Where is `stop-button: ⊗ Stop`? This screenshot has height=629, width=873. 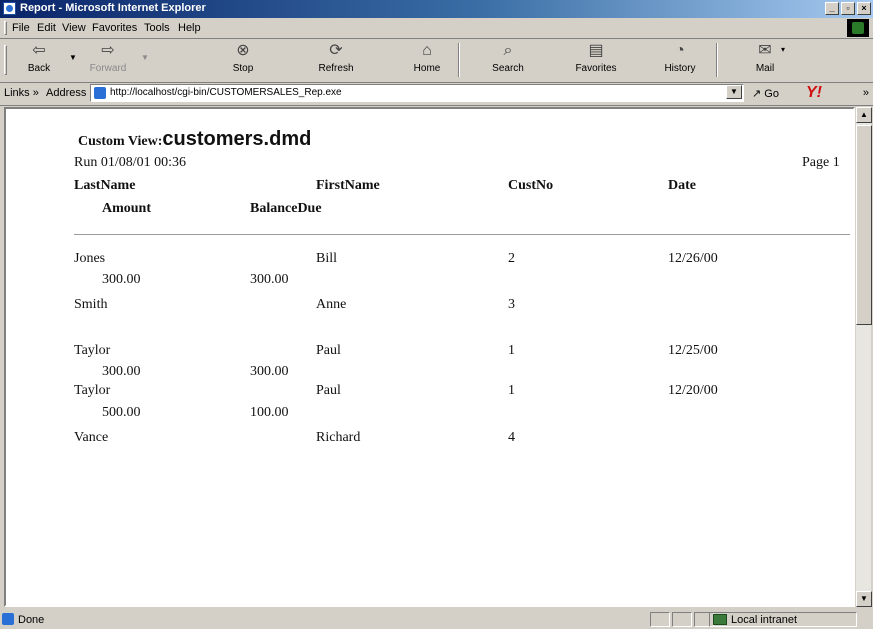 stop-button: ⊗ Stop is located at coordinates (243, 57).